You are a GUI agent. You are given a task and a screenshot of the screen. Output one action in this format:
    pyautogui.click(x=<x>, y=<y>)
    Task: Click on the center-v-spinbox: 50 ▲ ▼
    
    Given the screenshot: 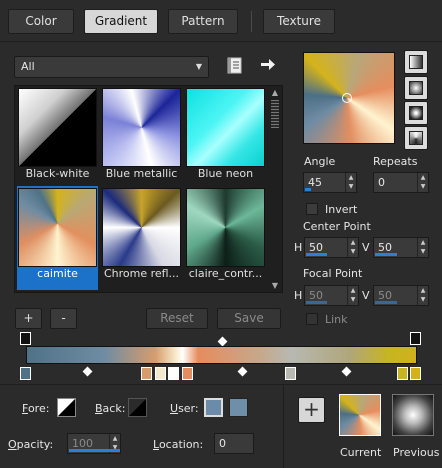 What is the action you would take?
    pyautogui.click(x=401, y=247)
    